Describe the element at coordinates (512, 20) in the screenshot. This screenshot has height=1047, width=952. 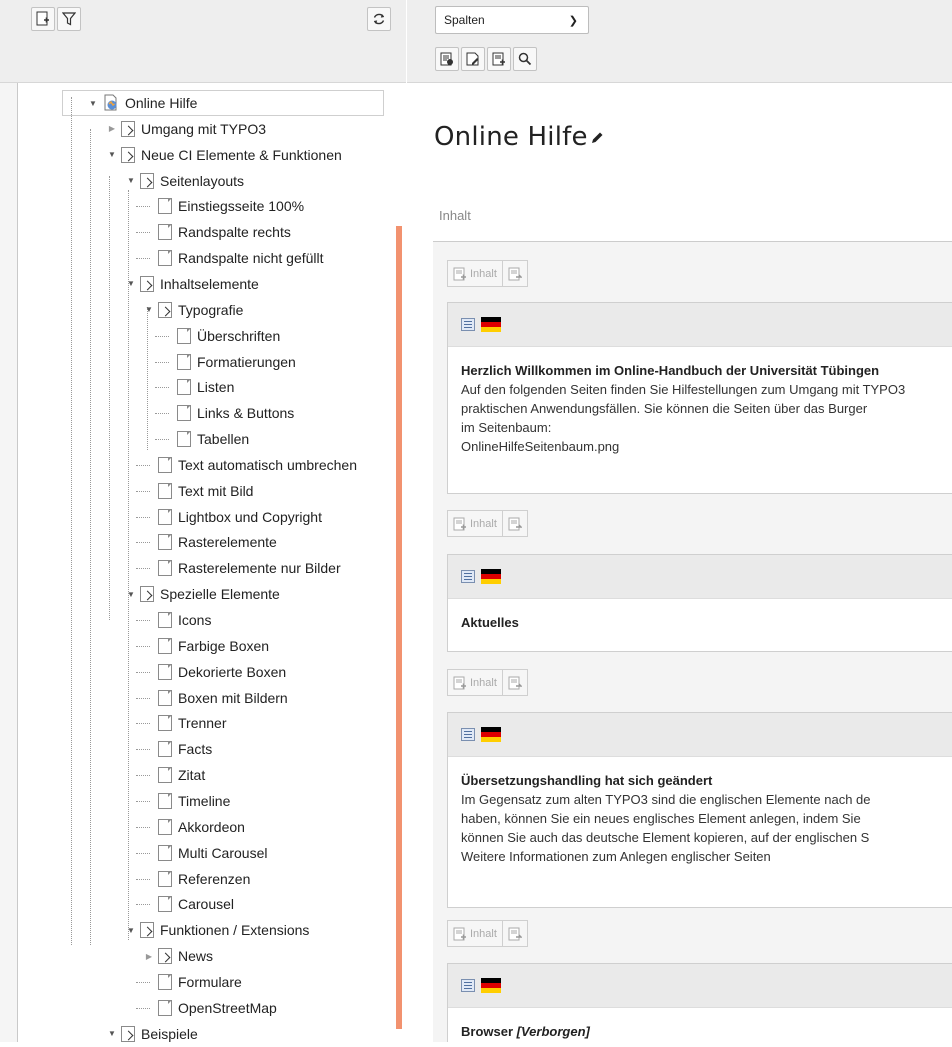
I see `view-mode-select: Spalten ❯` at that location.